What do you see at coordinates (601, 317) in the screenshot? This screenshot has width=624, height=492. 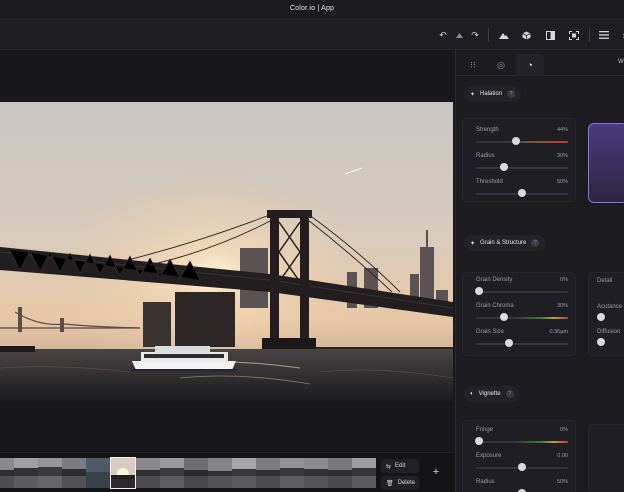 I see `acutance-slider-knob` at bounding box center [601, 317].